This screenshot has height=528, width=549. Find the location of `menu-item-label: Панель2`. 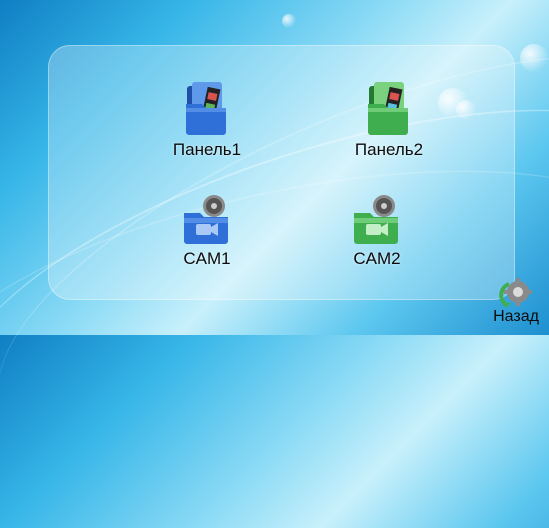

menu-item-label: Панель2 is located at coordinates (389, 149).